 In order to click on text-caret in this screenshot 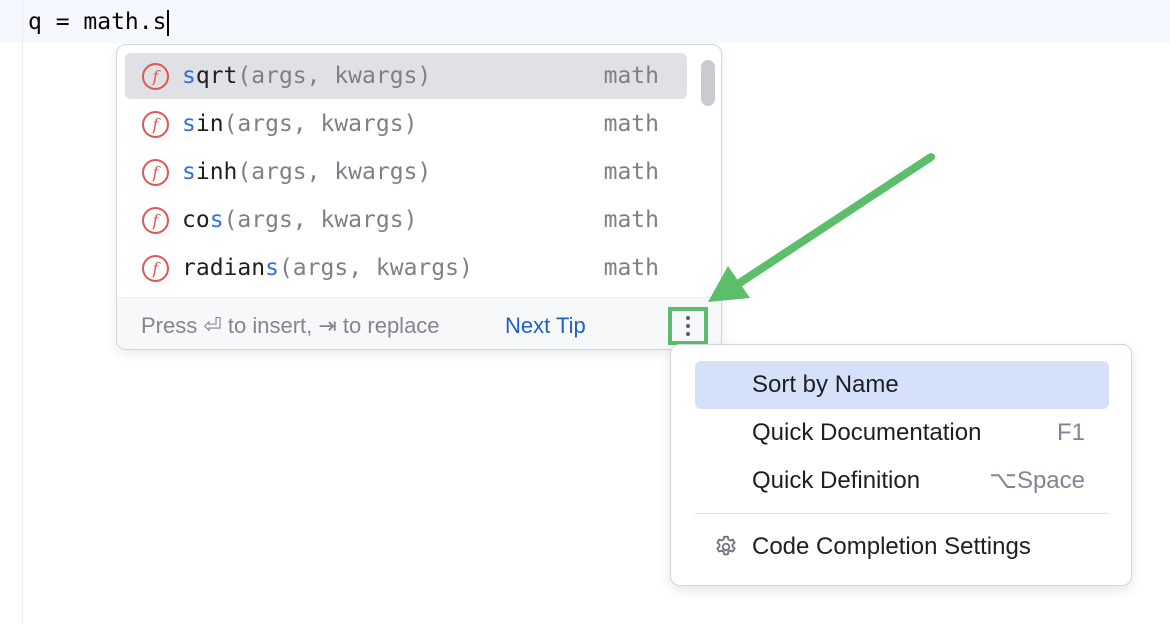, I will do `click(168, 22)`.